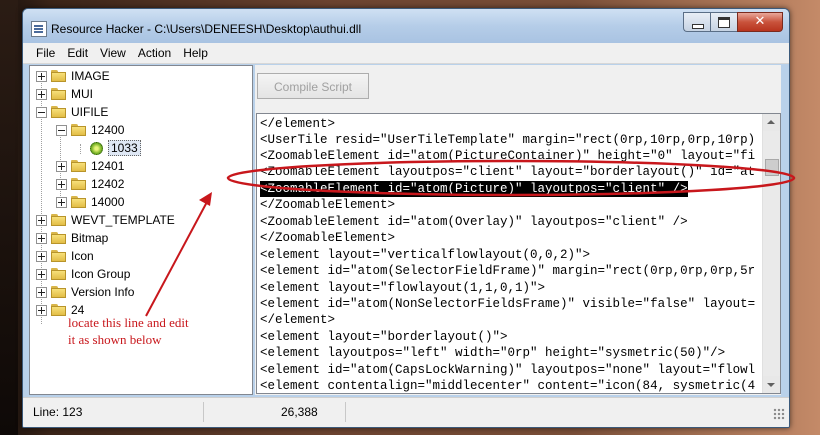 The image size is (820, 435). Describe the element at coordinates (82, 256) in the screenshot. I see `tree-item-label: Icon` at that location.